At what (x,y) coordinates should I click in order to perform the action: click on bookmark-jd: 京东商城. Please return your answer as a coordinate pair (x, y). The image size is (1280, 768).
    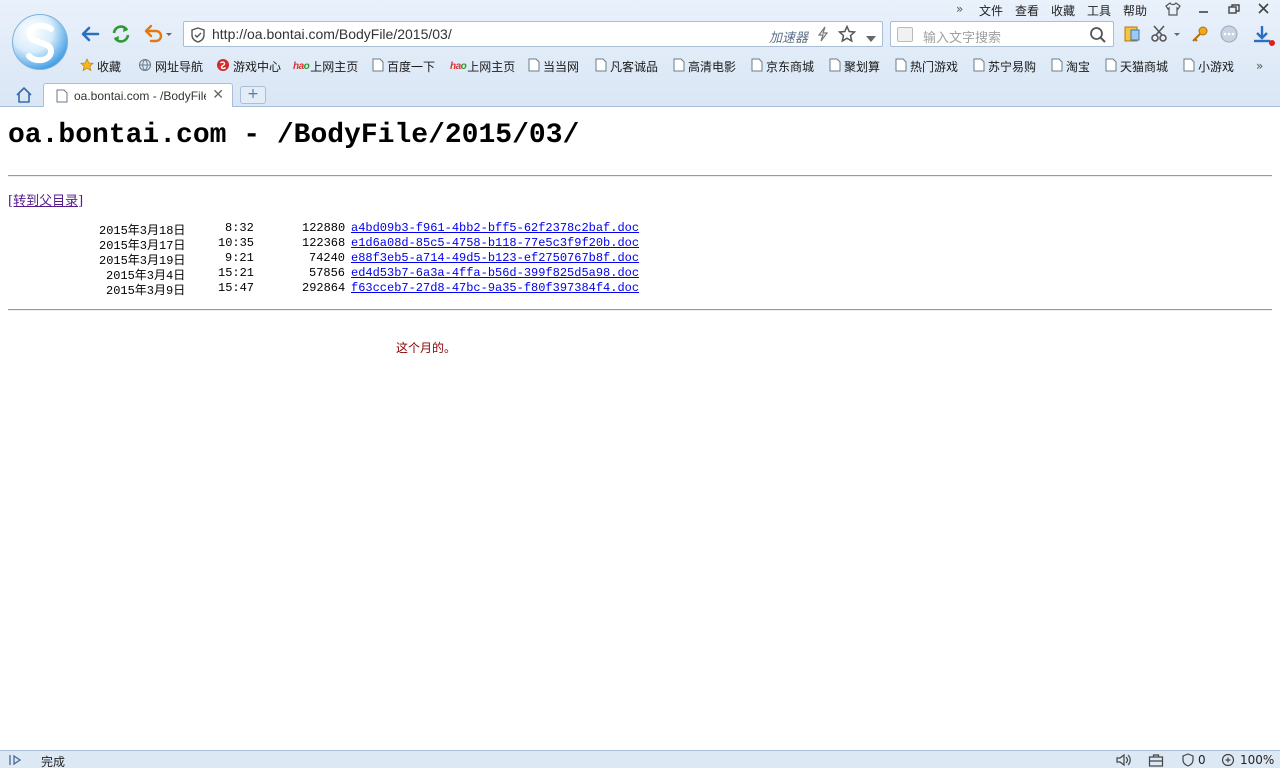
    Looking at the image, I should click on (782, 66).